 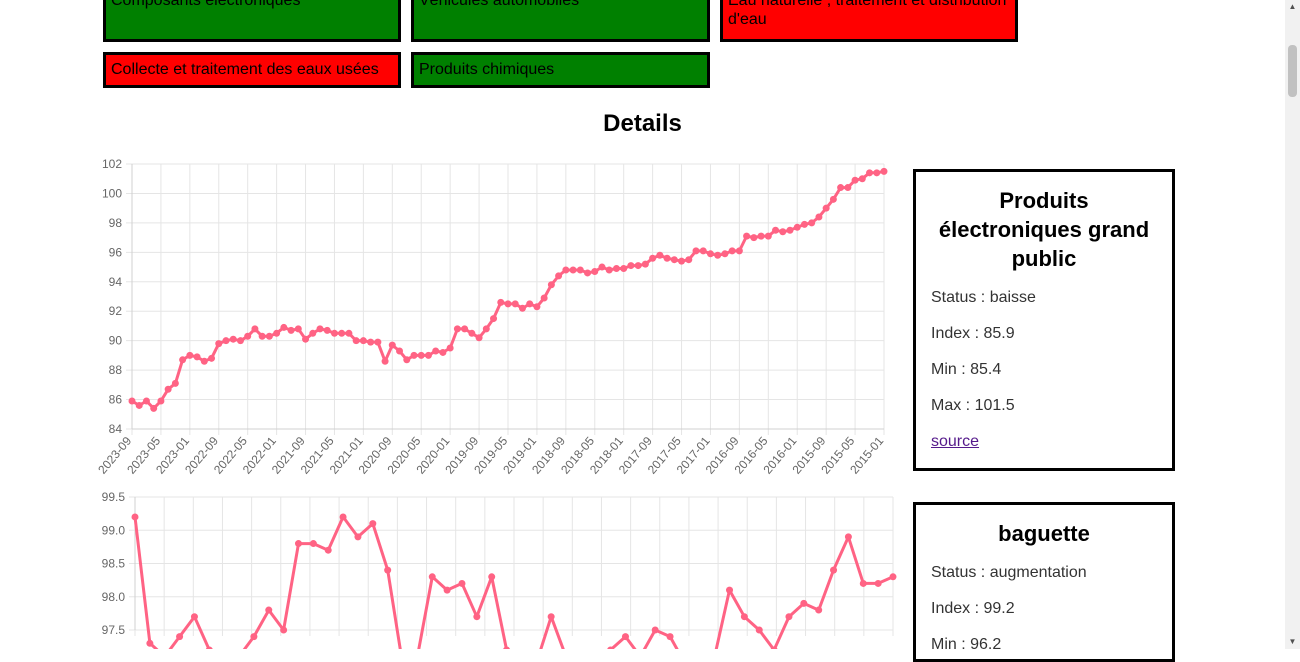 I want to click on category-tile-vehicules: Véhicules automobiles, so click(x=560, y=21).